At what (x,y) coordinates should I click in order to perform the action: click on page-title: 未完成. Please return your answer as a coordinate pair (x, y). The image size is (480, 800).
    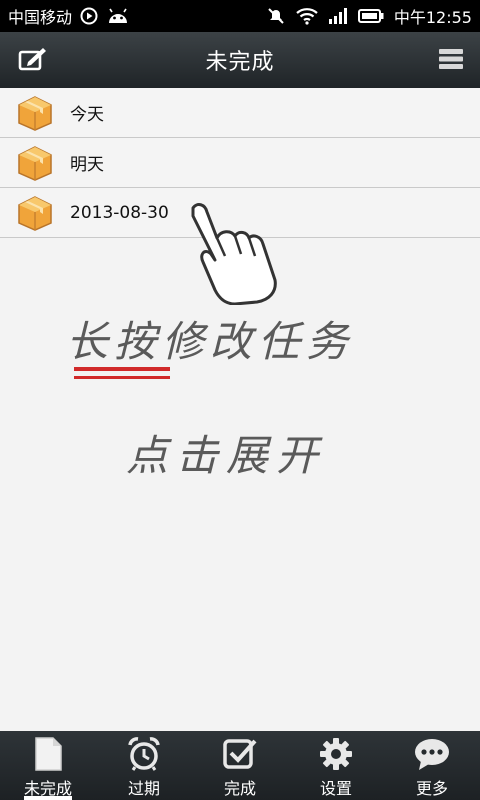
    Looking at the image, I should click on (240, 62).